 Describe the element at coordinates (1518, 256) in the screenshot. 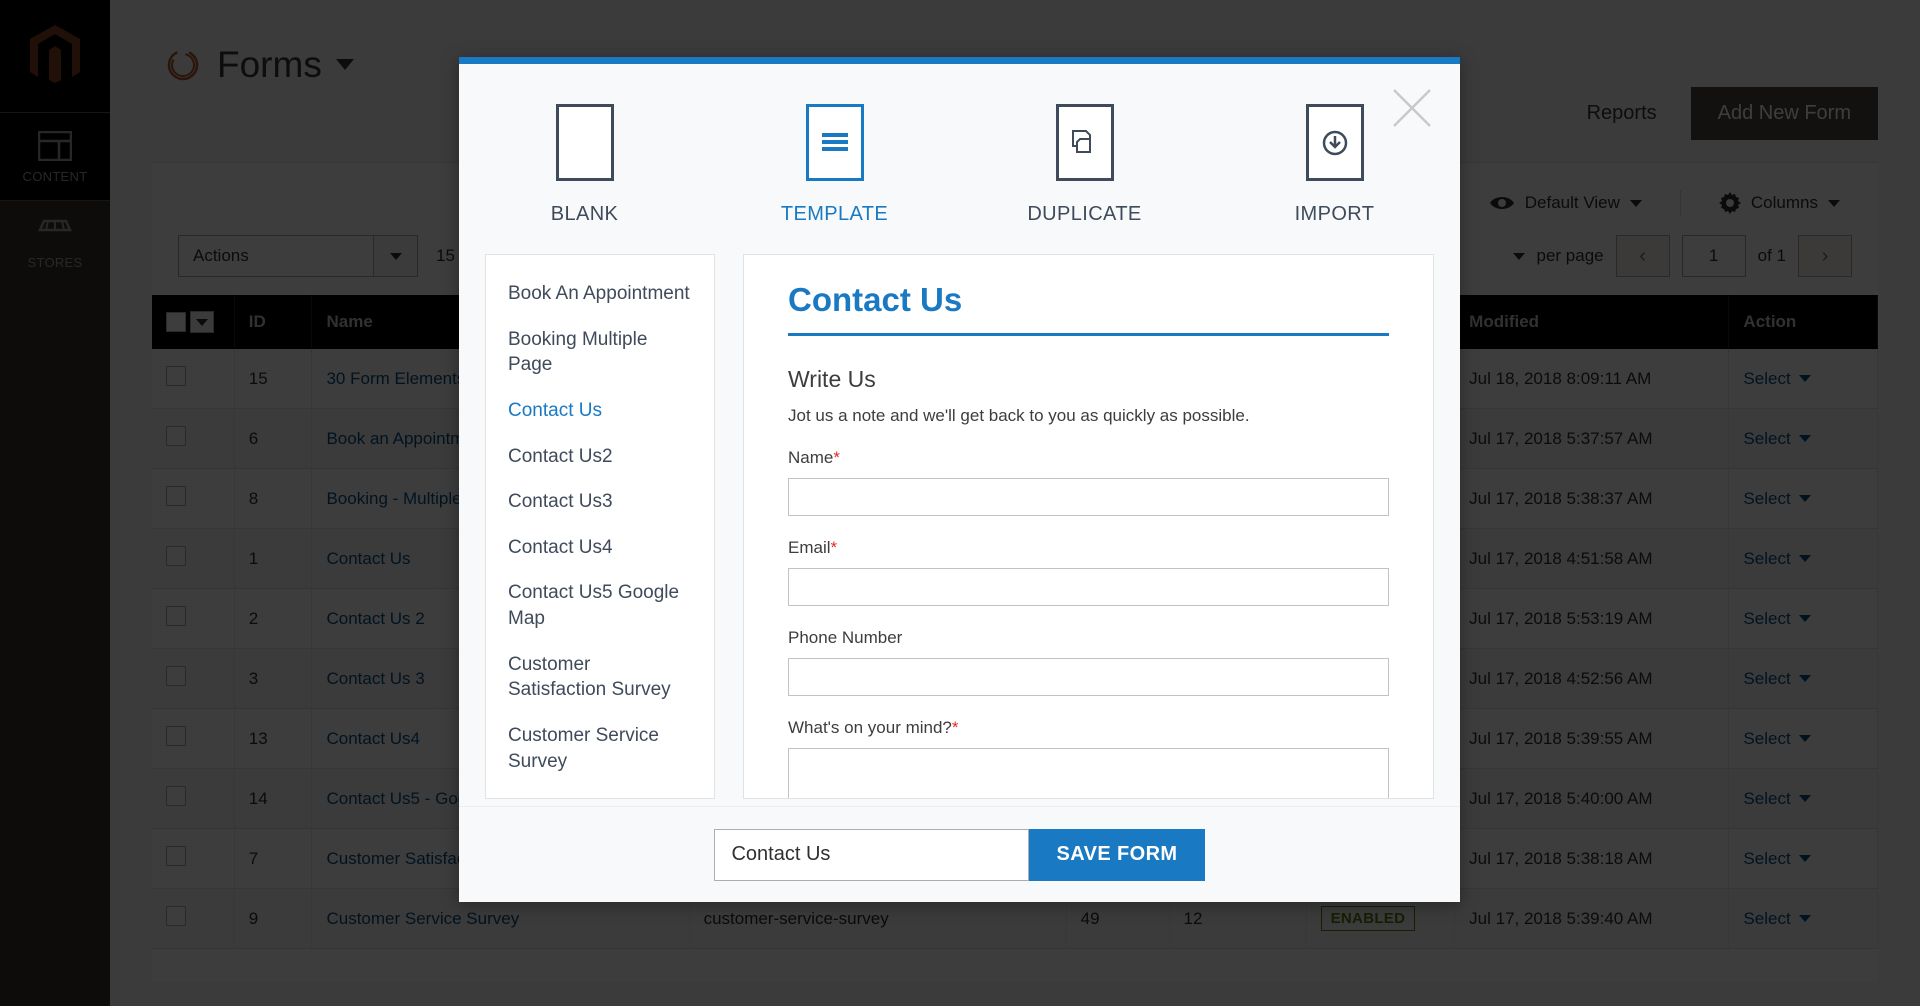

I see `per-page-caret-icon` at that location.